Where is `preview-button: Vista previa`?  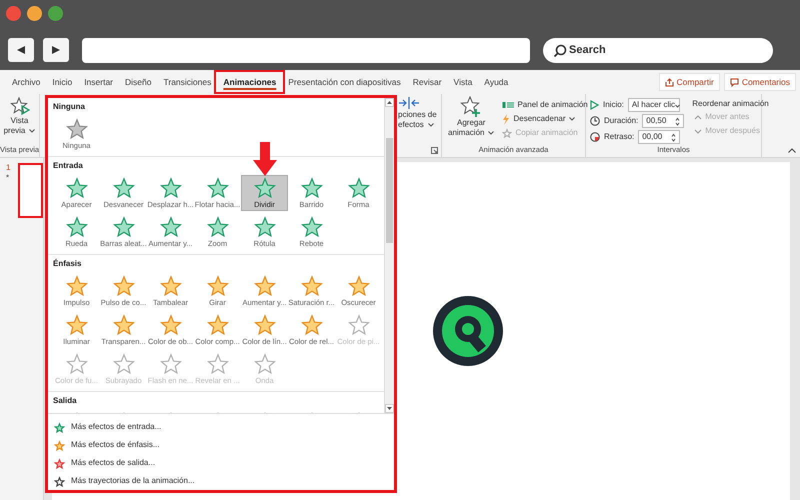
preview-button: Vista previa is located at coordinates (19, 119).